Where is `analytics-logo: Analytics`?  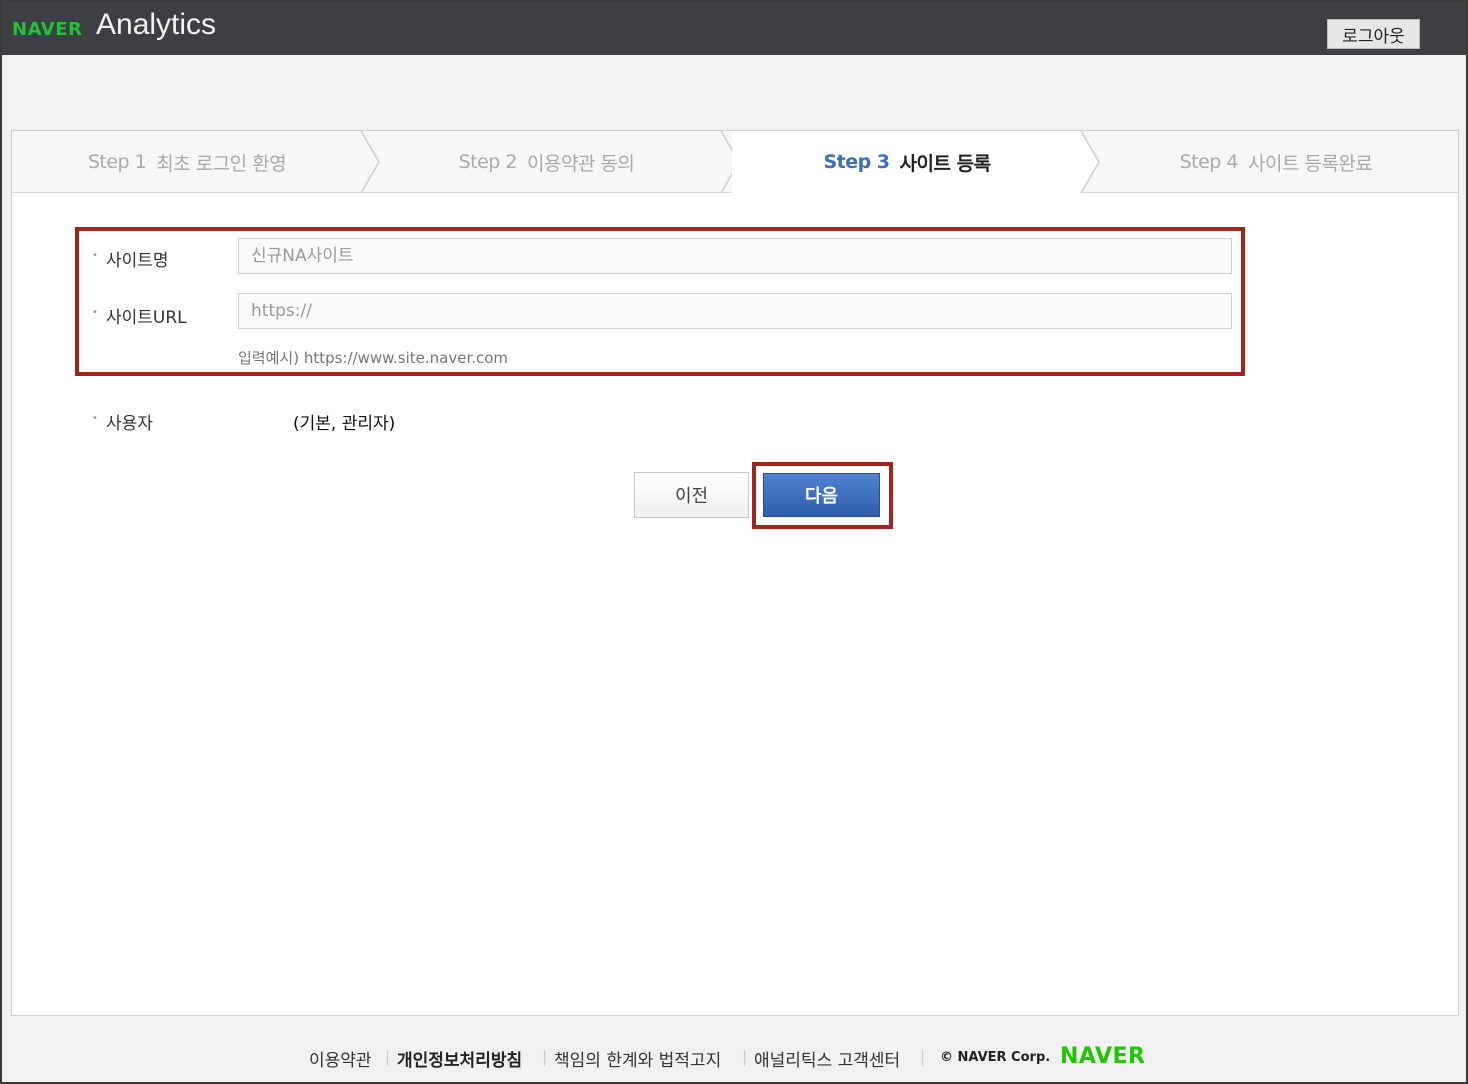
analytics-logo: Analytics is located at coordinates (156, 25).